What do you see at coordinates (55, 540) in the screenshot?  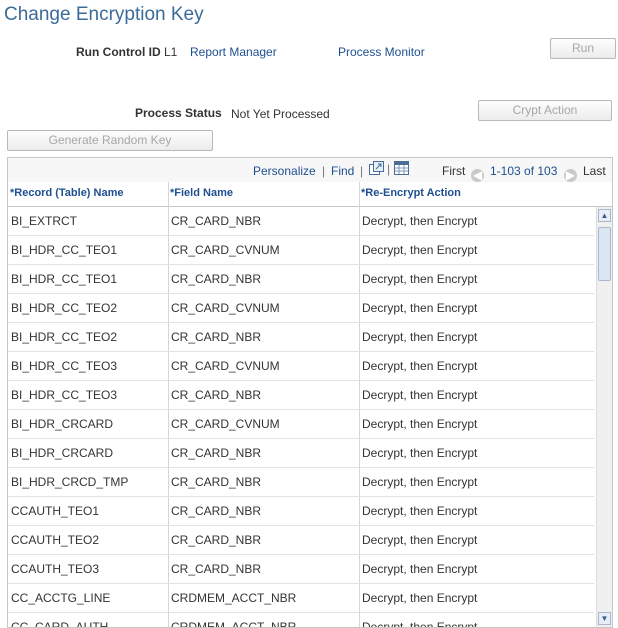 I see `record-name-cell: CCAUTH_TEO2` at bounding box center [55, 540].